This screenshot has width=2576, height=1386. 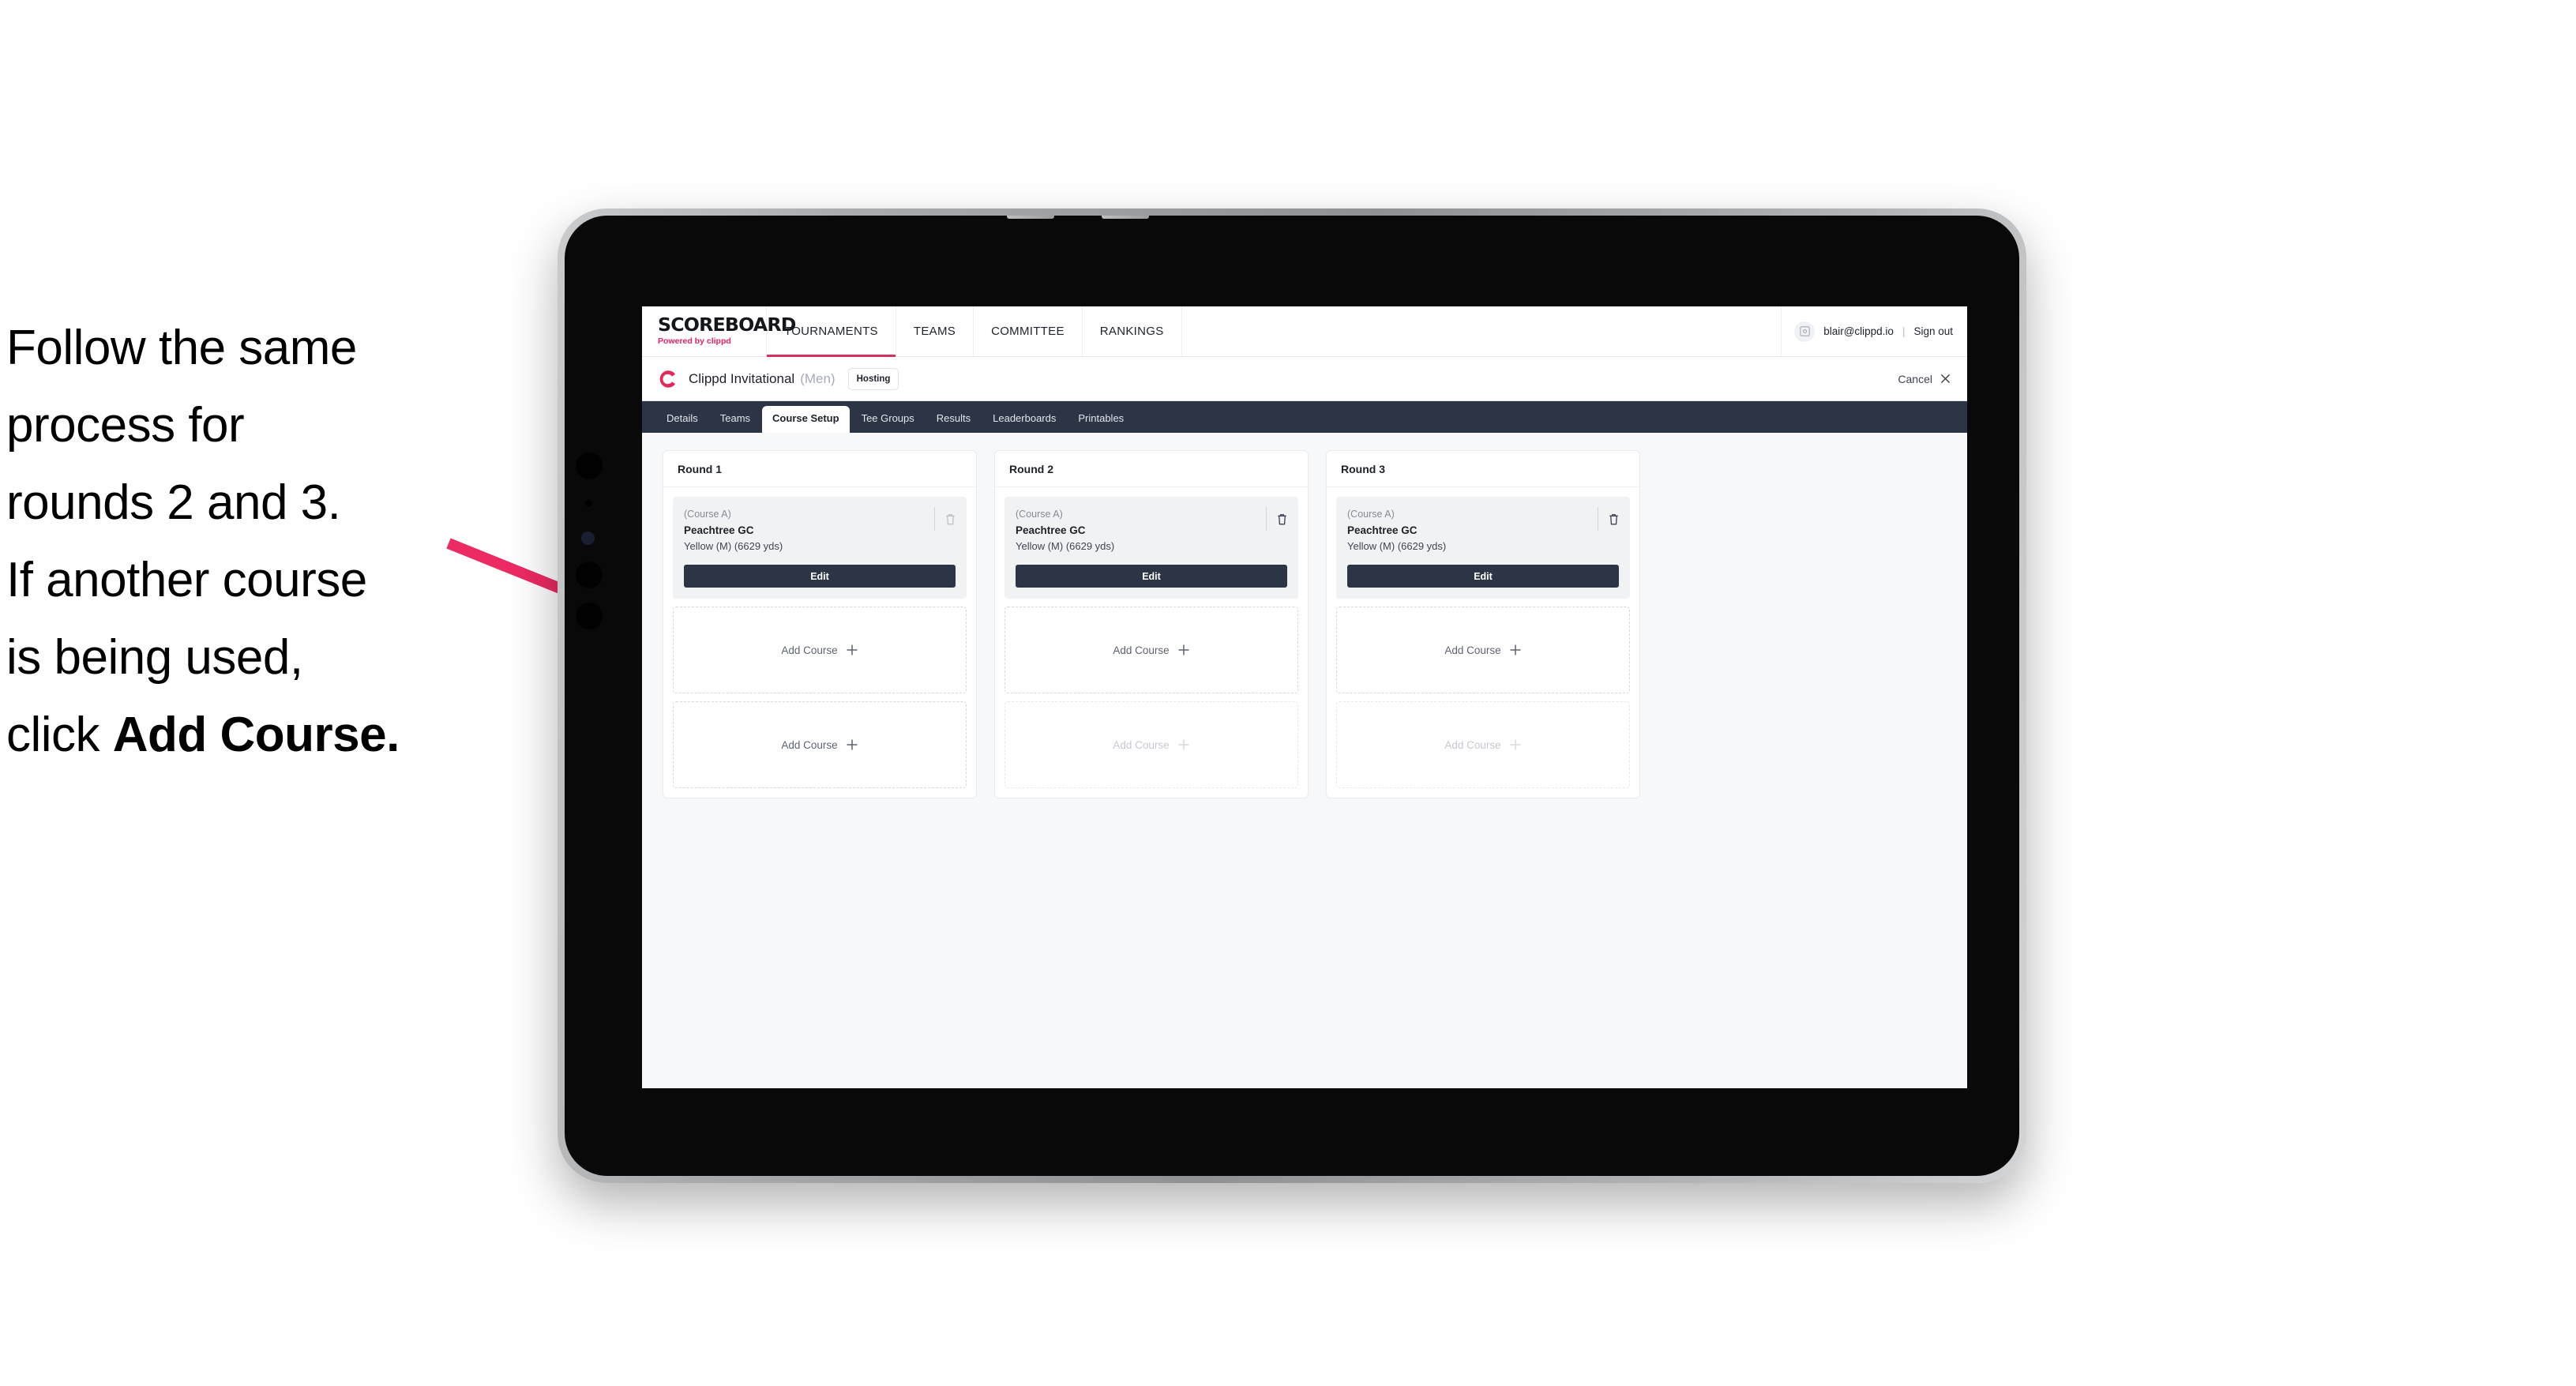 I want to click on close-x-icon, so click(x=1945, y=379).